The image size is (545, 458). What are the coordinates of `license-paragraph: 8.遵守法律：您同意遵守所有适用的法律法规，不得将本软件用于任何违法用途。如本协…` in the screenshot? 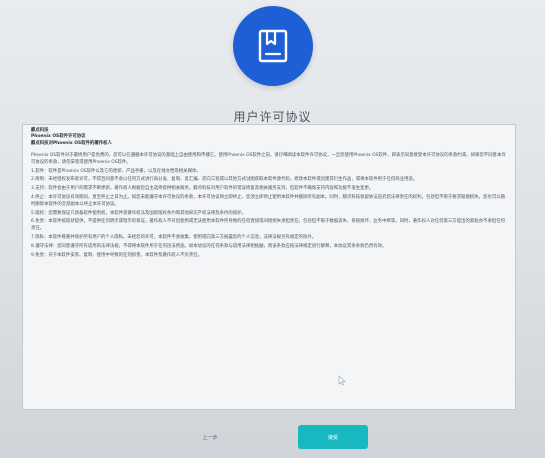 It's located at (209, 246).